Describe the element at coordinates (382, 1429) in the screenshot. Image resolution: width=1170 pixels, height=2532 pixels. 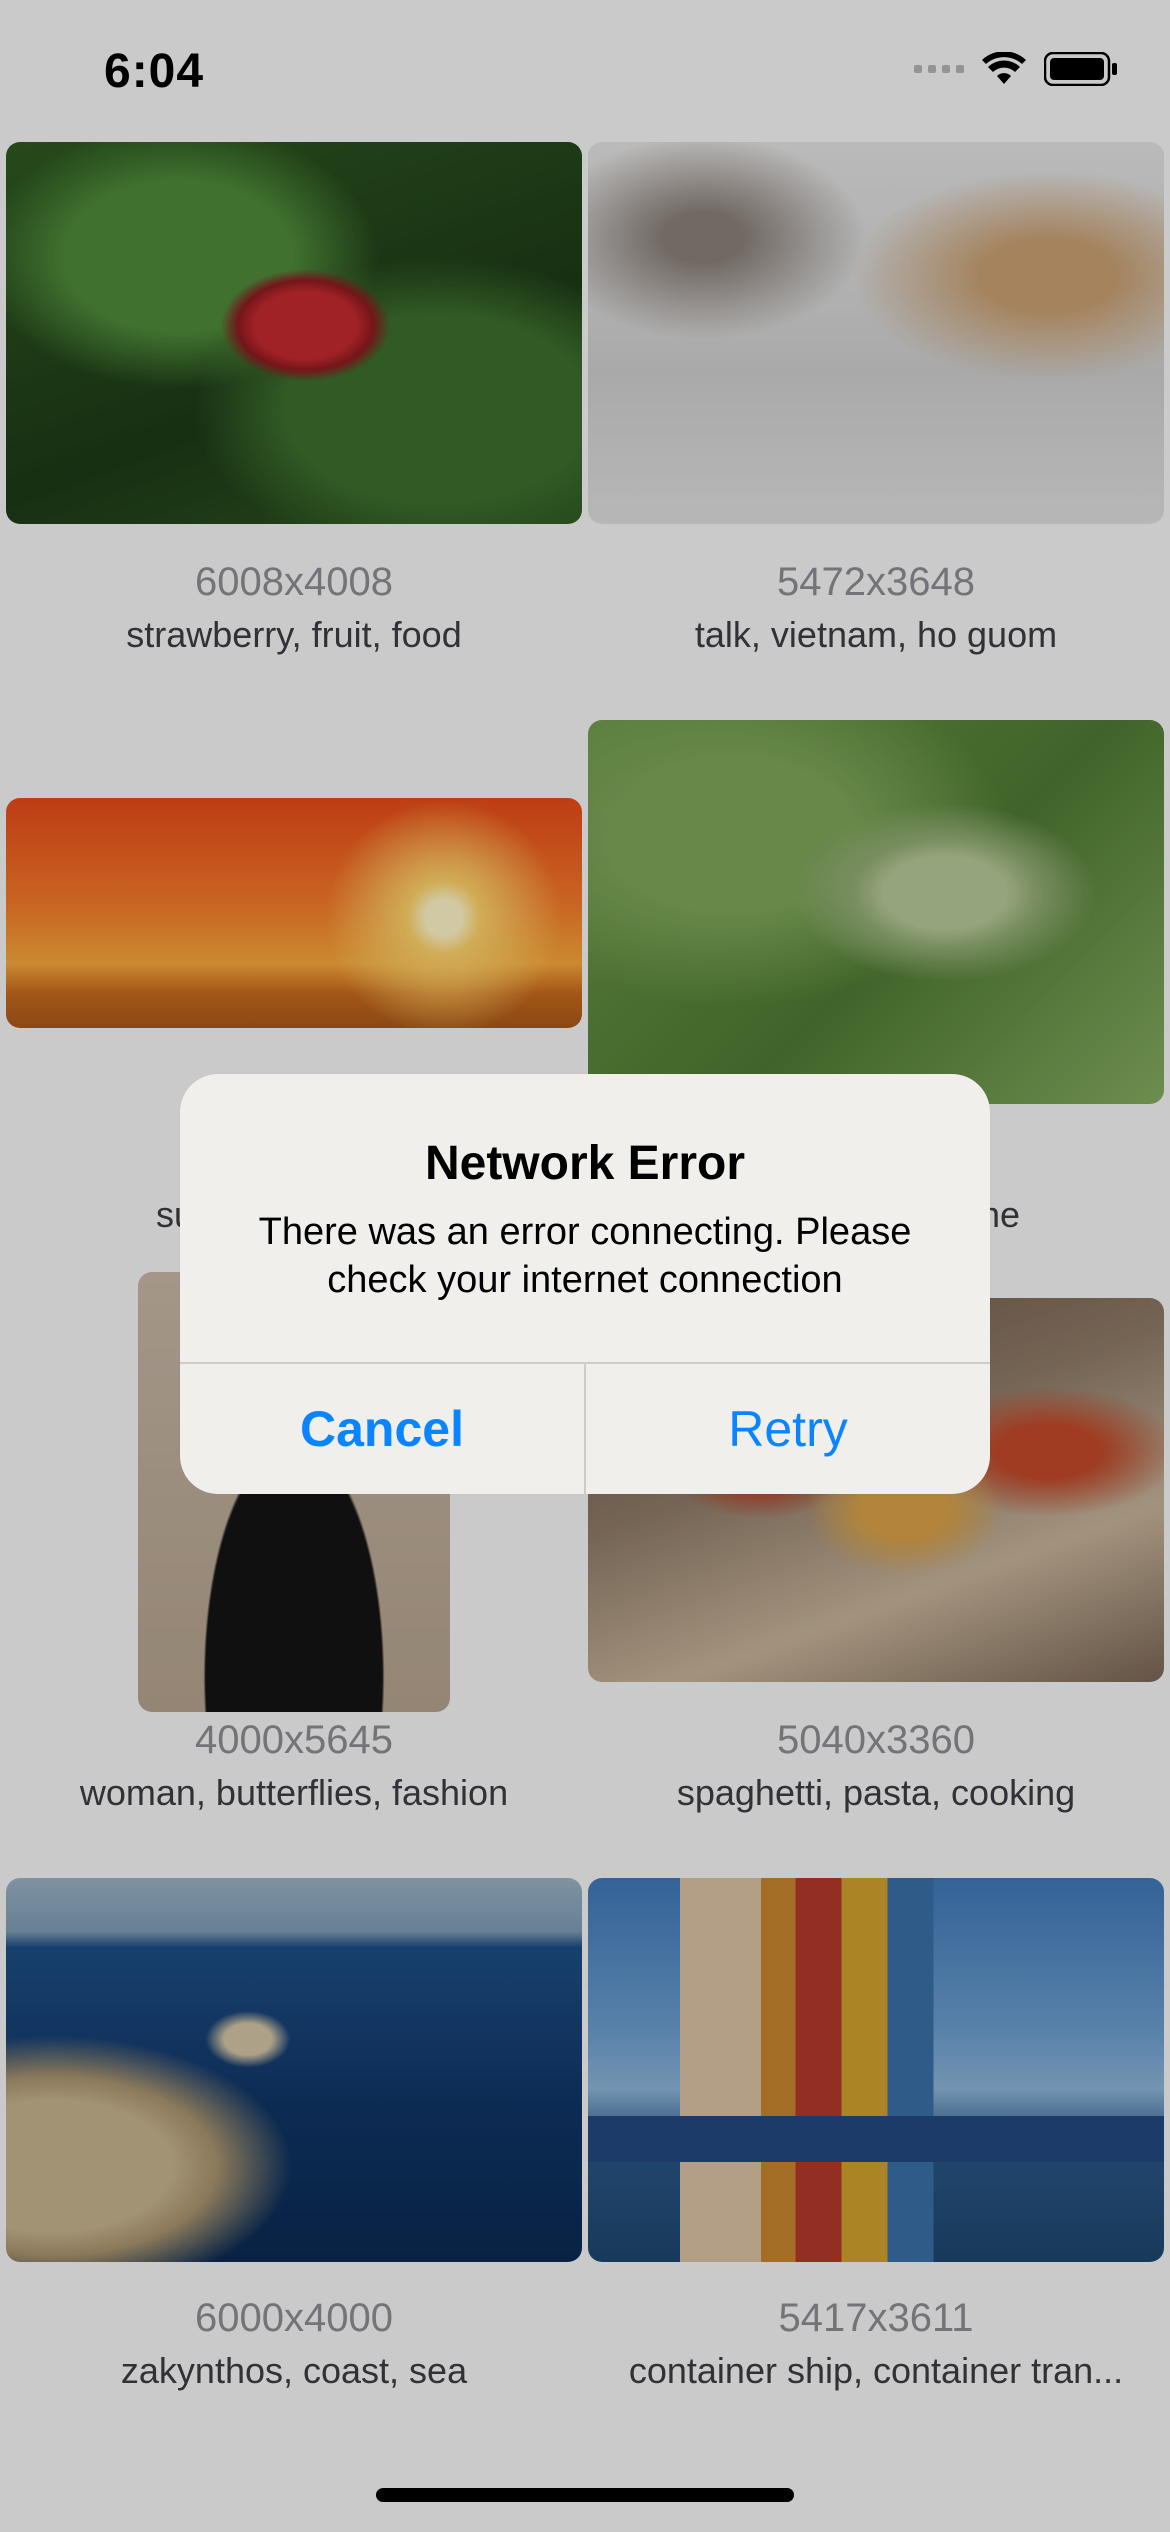
I see `cancel-button: Cancel` at that location.